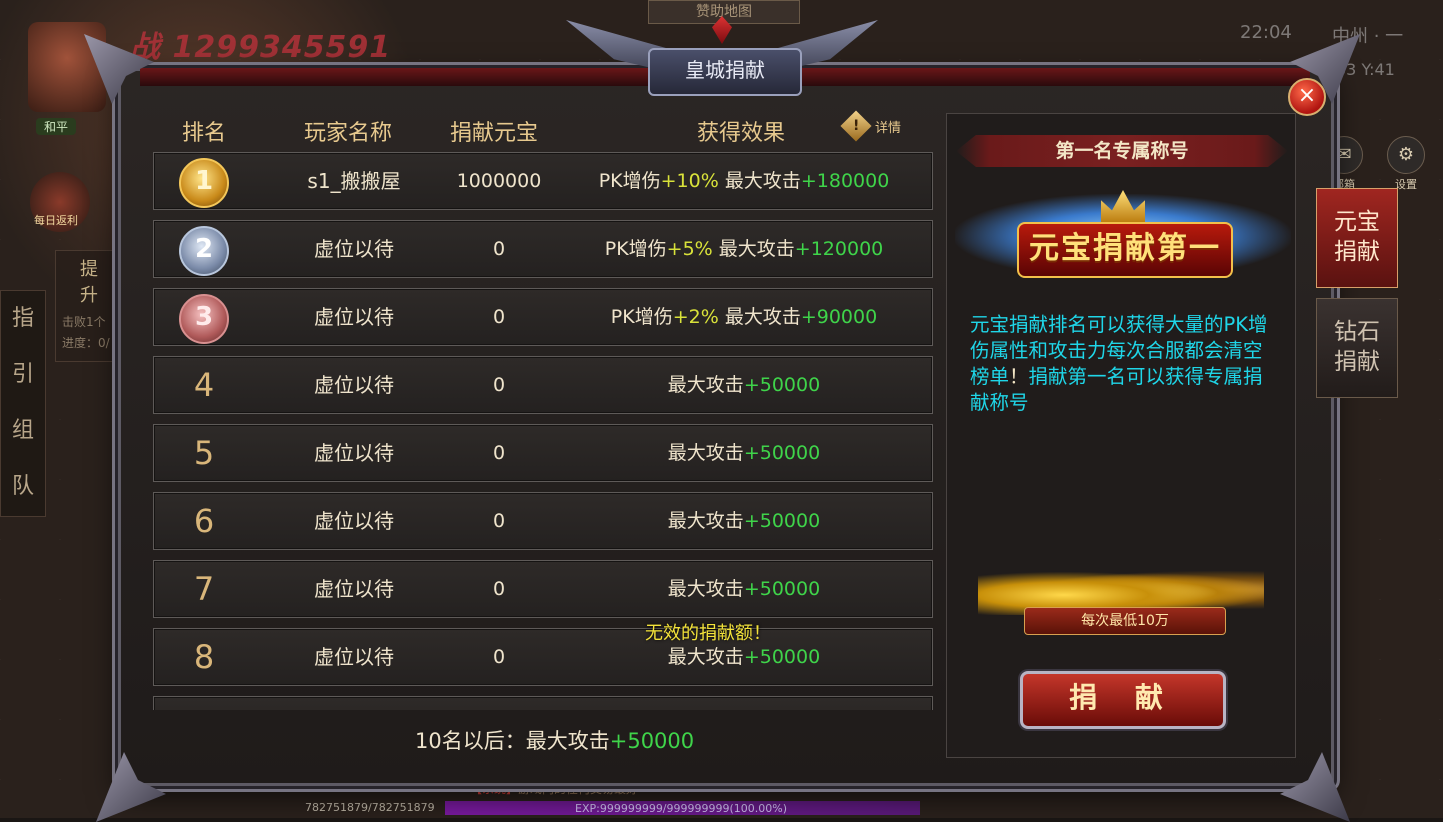 The image size is (1443, 822). What do you see at coordinates (204, 521) in the screenshot?
I see `rank-number: 6` at bounding box center [204, 521].